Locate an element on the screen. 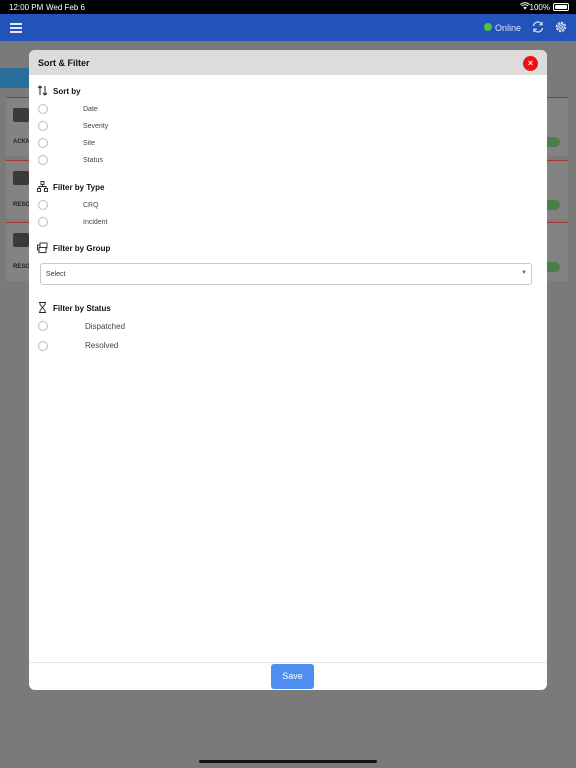  radio-status-dispatched is located at coordinates (43, 326).